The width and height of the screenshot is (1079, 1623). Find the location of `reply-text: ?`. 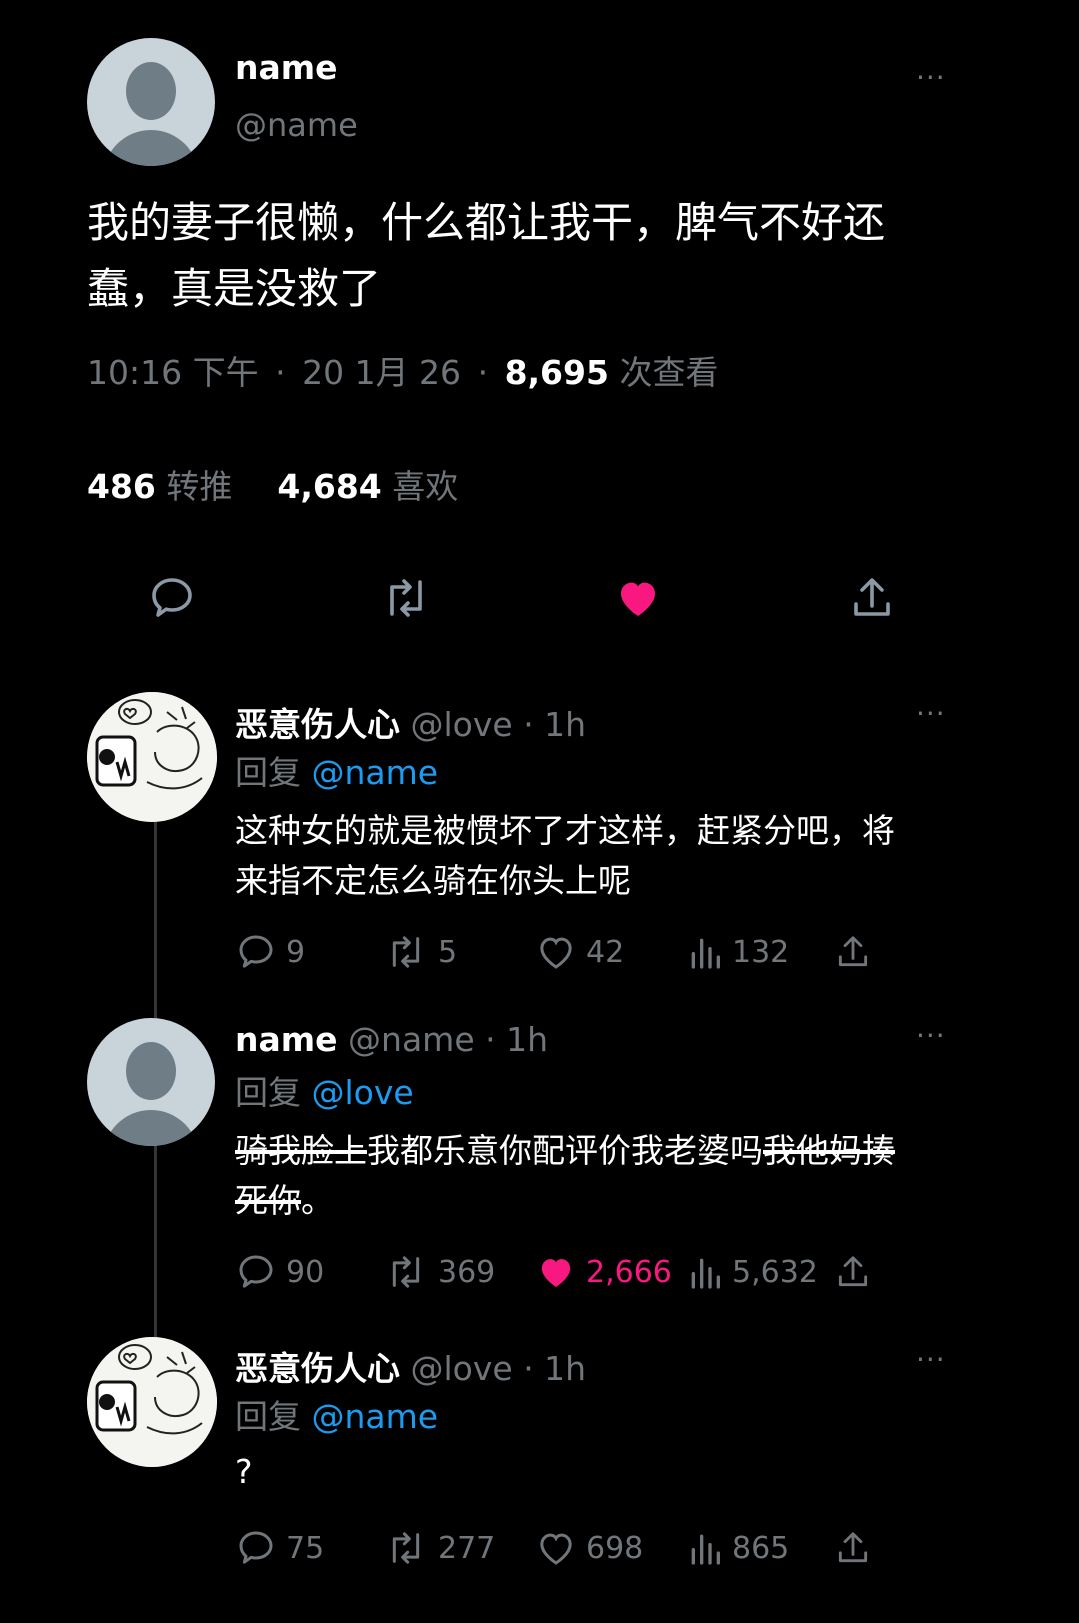

reply-text: ? is located at coordinates (244, 1471).